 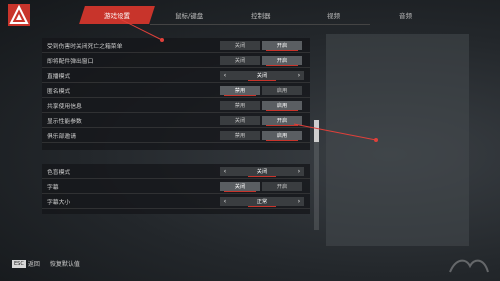 I want to click on footer-bar: ESC 返回 恢复默认值, so click(x=46, y=263).